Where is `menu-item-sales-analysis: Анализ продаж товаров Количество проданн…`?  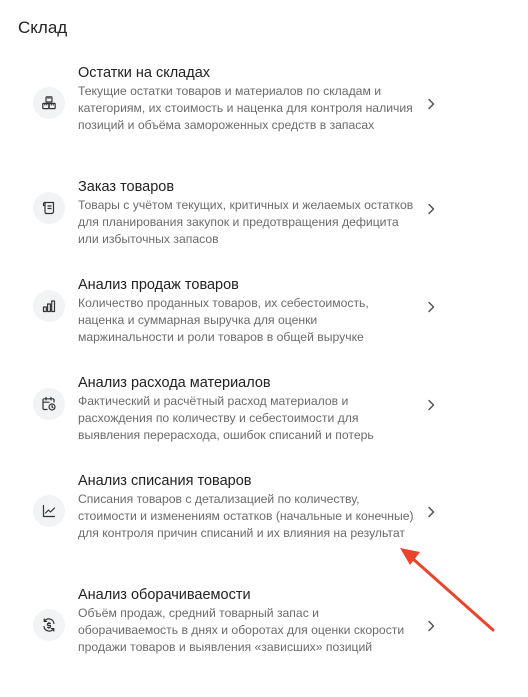
menu-item-sales-analysis: Анализ продаж товаров Количество проданн… is located at coordinates (264, 312).